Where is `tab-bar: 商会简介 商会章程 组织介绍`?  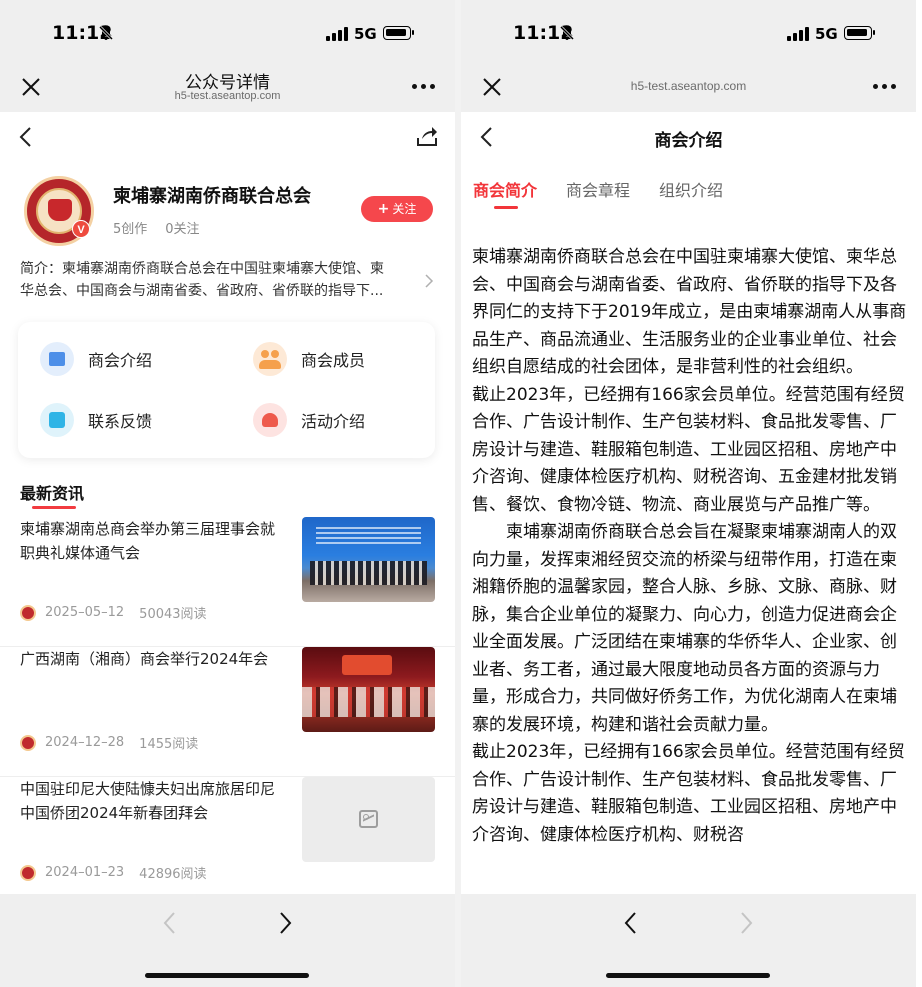
tab-bar: 商会简介 商会章程 组织介绍 is located at coordinates (688, 194).